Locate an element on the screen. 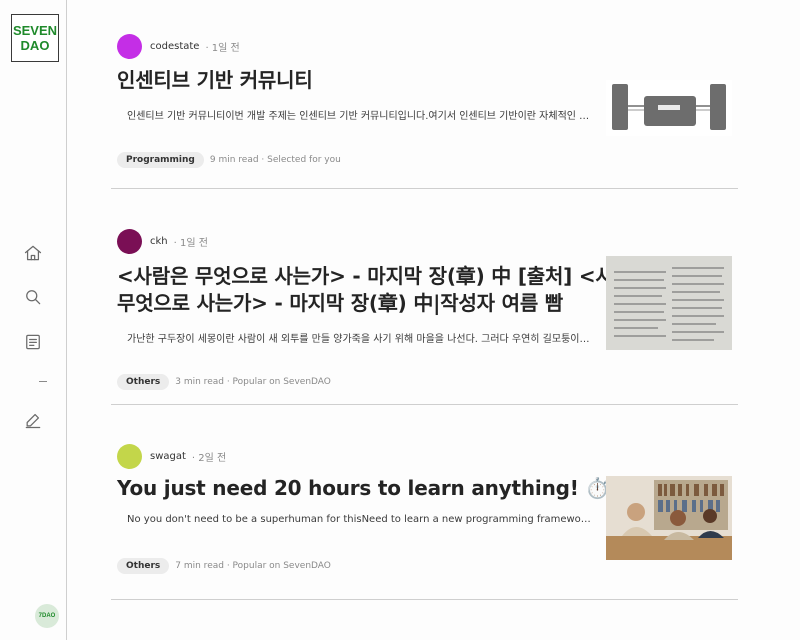 This screenshot has width=800, height=640. author-row: swagat · 2일 전 is located at coordinates (171, 456).